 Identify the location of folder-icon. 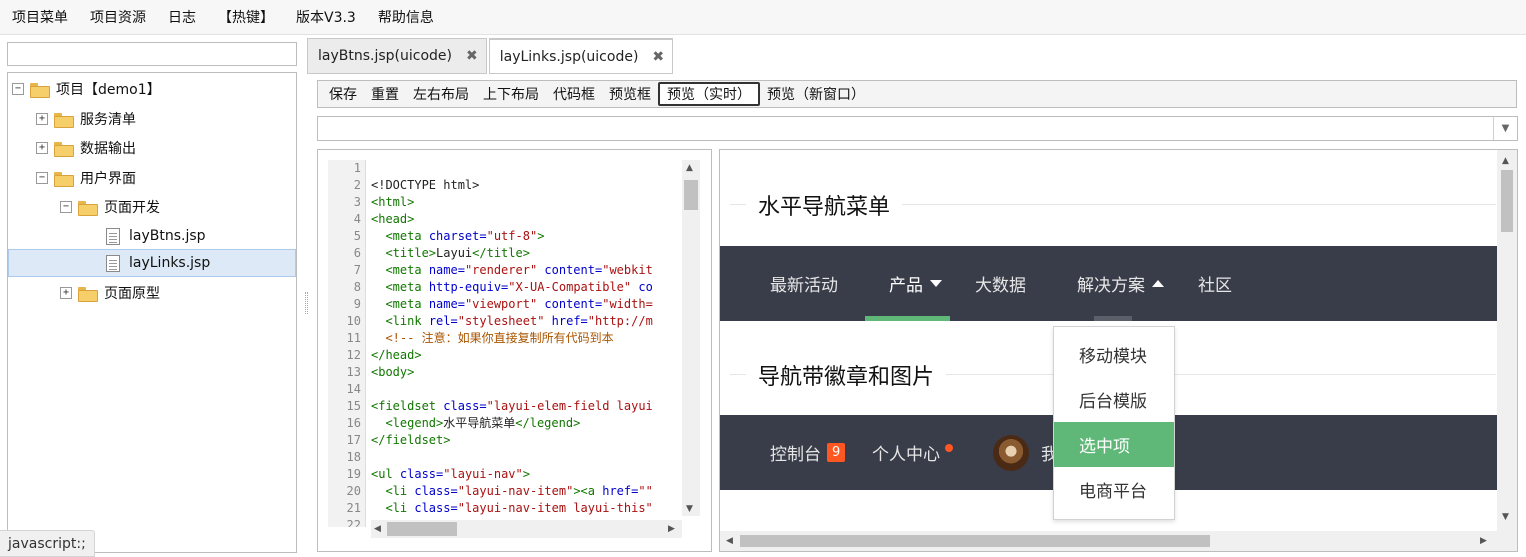
(88, 294).